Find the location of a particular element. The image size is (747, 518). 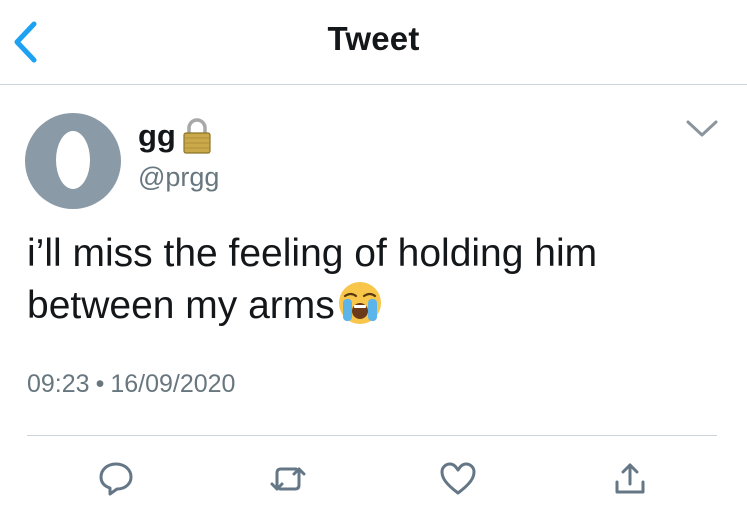

reply-icon is located at coordinates (116, 479).